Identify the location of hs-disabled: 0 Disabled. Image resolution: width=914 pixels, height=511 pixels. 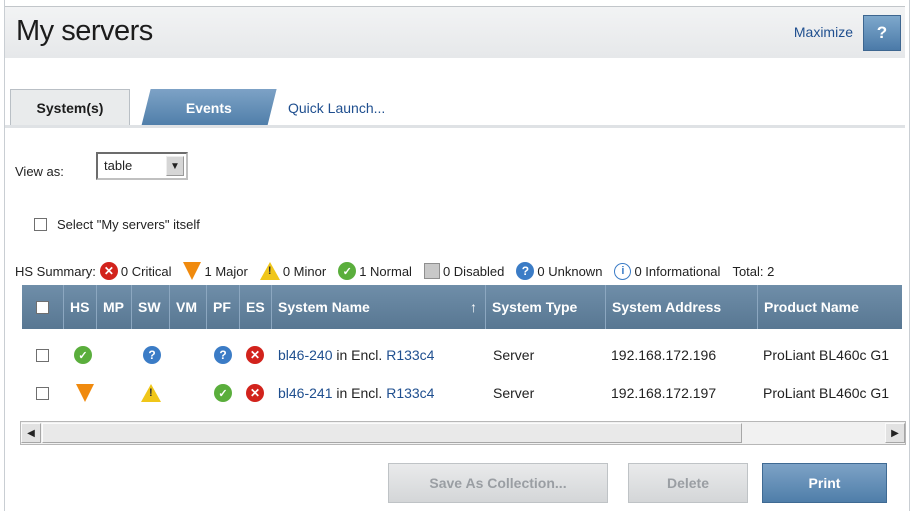
(464, 271).